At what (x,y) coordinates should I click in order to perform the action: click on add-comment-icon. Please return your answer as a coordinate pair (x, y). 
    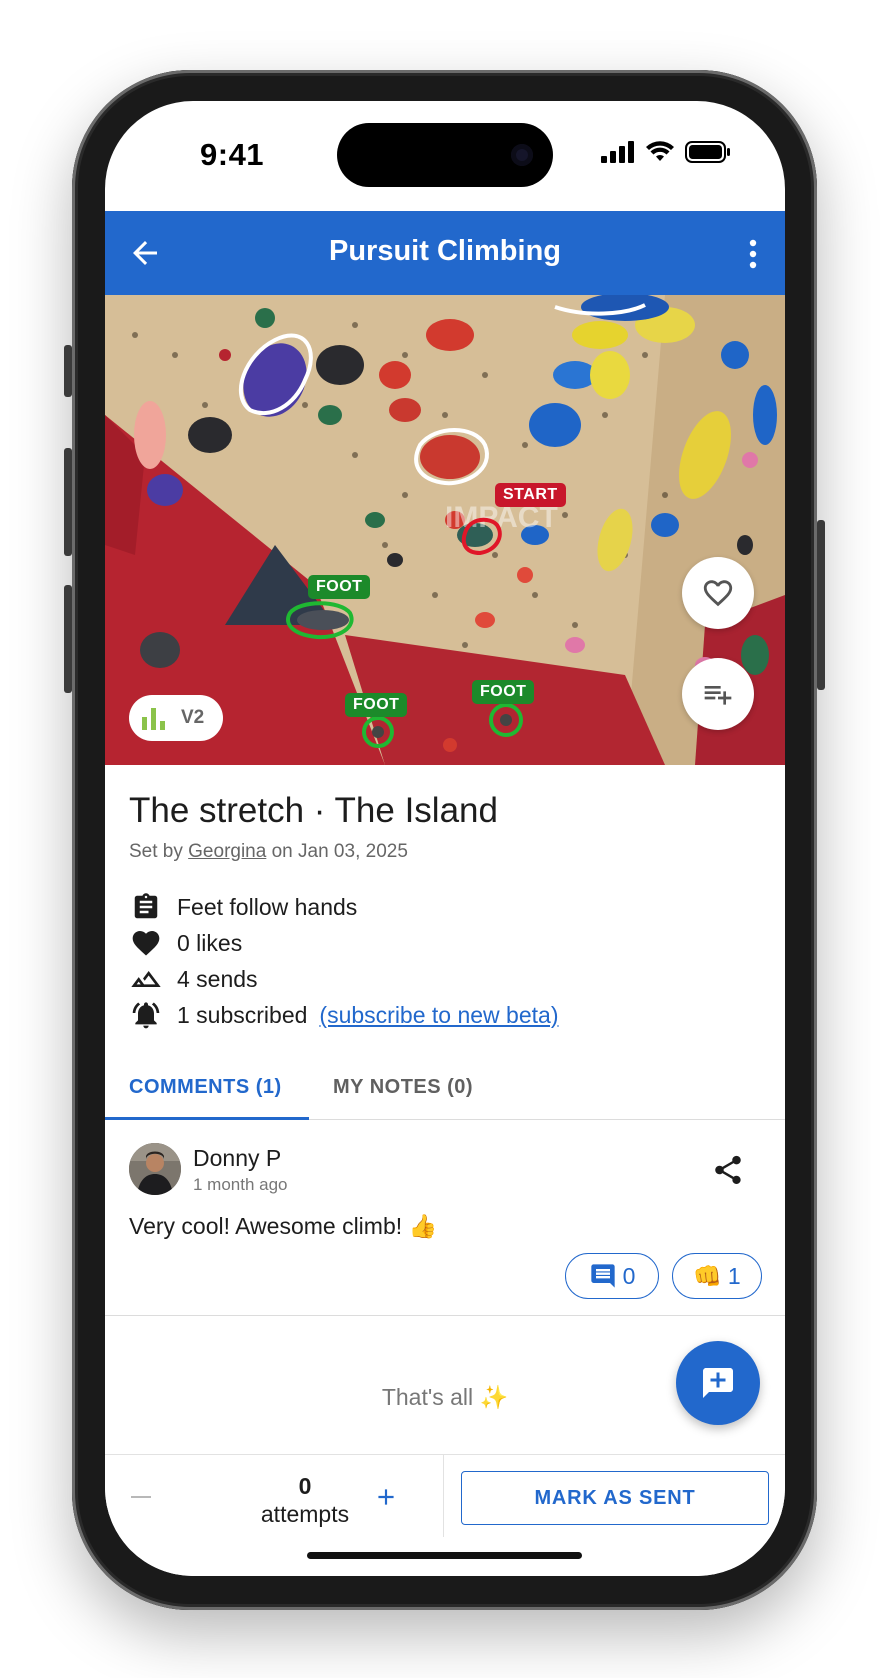
    Looking at the image, I should click on (718, 1383).